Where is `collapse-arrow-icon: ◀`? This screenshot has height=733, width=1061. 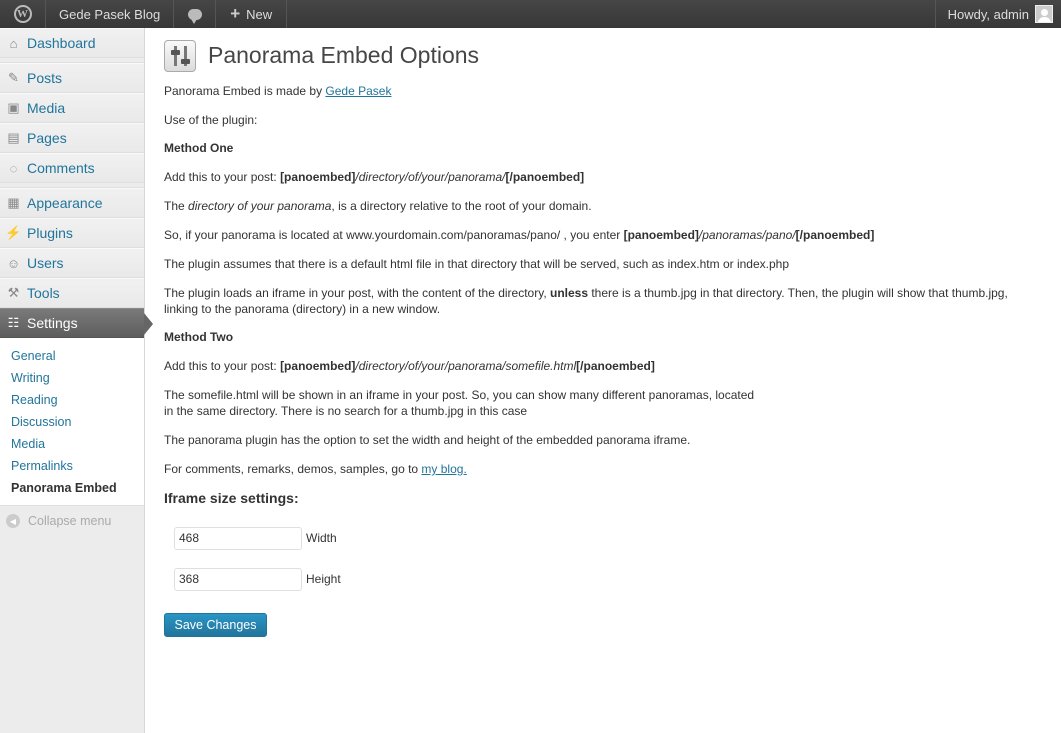 collapse-arrow-icon: ◀ is located at coordinates (13, 521).